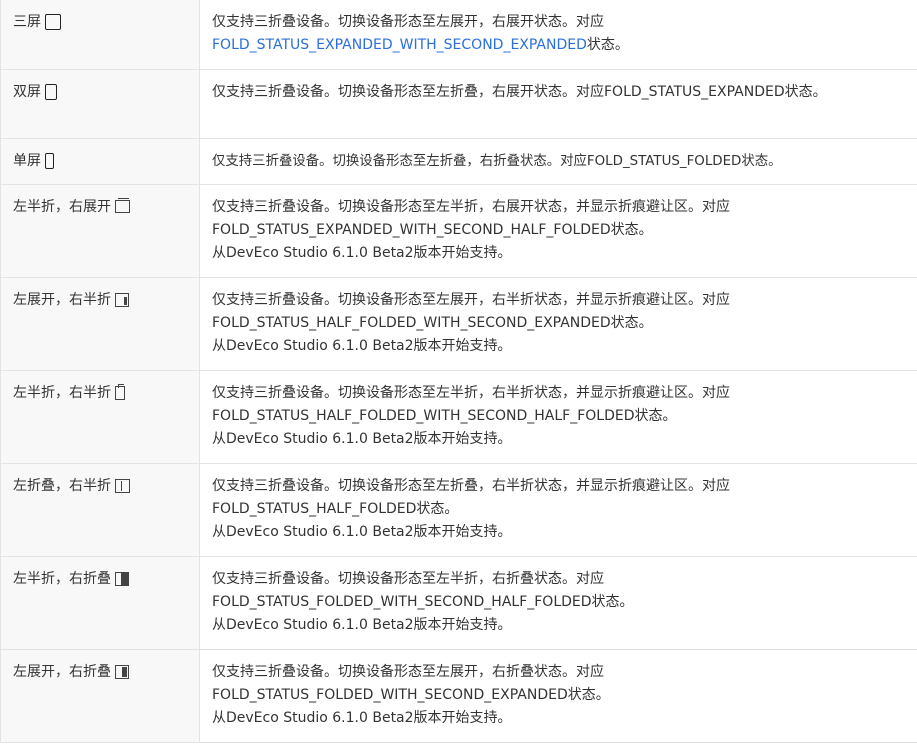 The height and width of the screenshot is (744, 917). What do you see at coordinates (100, 230) in the screenshot?
I see `mode-cell: 左半折，右展开` at bounding box center [100, 230].